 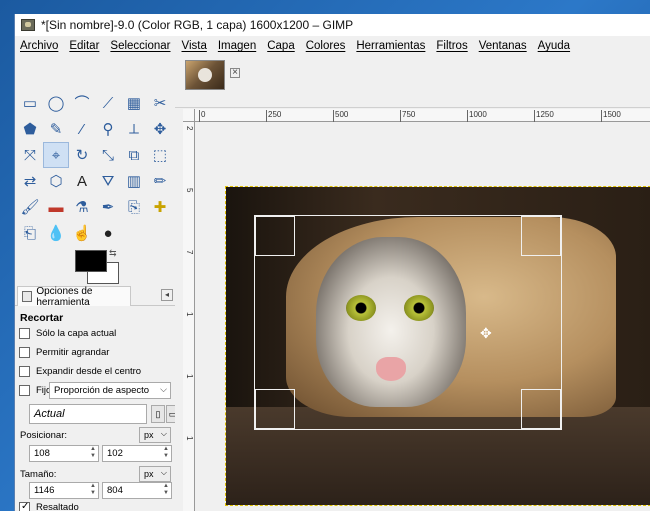 I want to click on text-icon: A, so click(x=82, y=181).